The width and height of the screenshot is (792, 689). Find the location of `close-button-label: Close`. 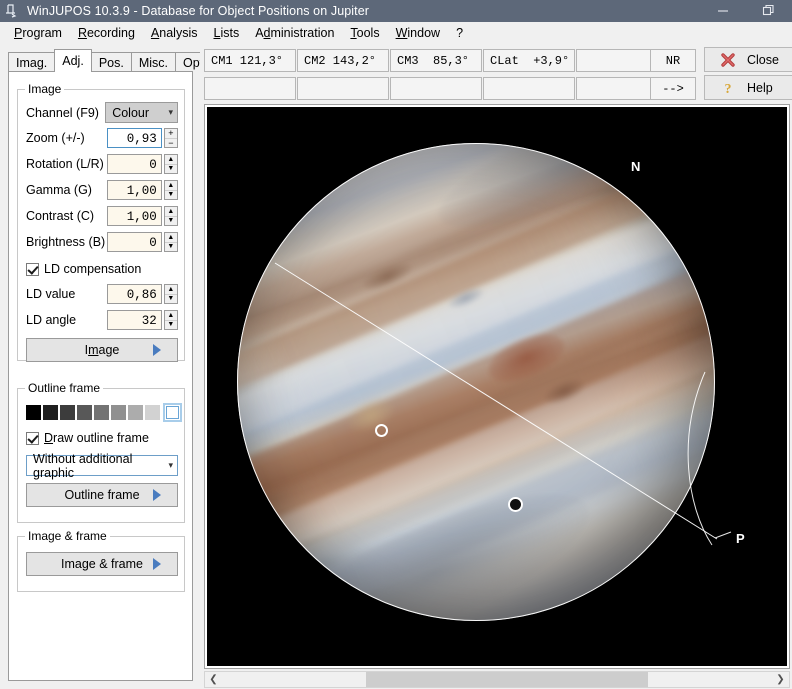

close-button-label: Close is located at coordinates (763, 59).